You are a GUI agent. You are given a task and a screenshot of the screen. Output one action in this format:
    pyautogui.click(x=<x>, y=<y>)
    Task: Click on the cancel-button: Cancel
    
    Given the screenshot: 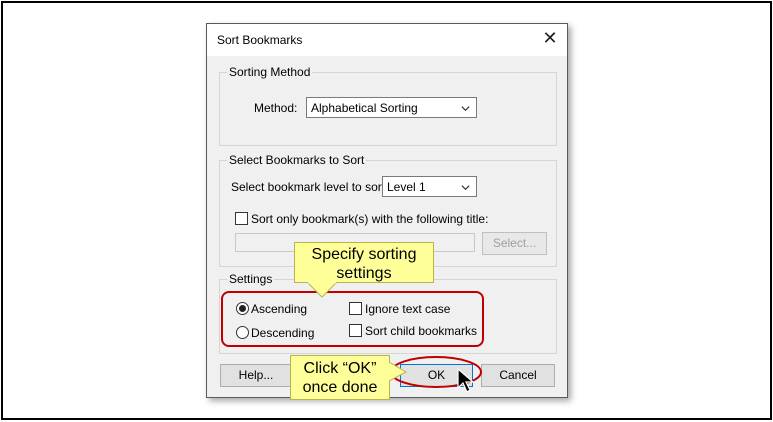 What is the action you would take?
    pyautogui.click(x=518, y=375)
    